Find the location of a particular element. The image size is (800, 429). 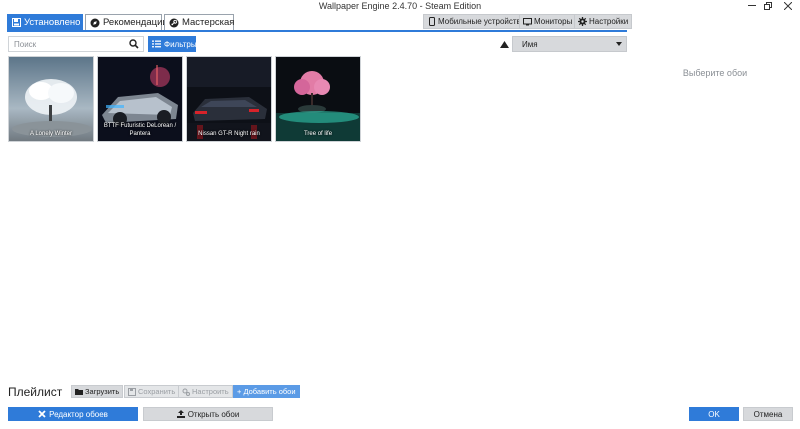

settings-label: Настройки is located at coordinates (609, 21).